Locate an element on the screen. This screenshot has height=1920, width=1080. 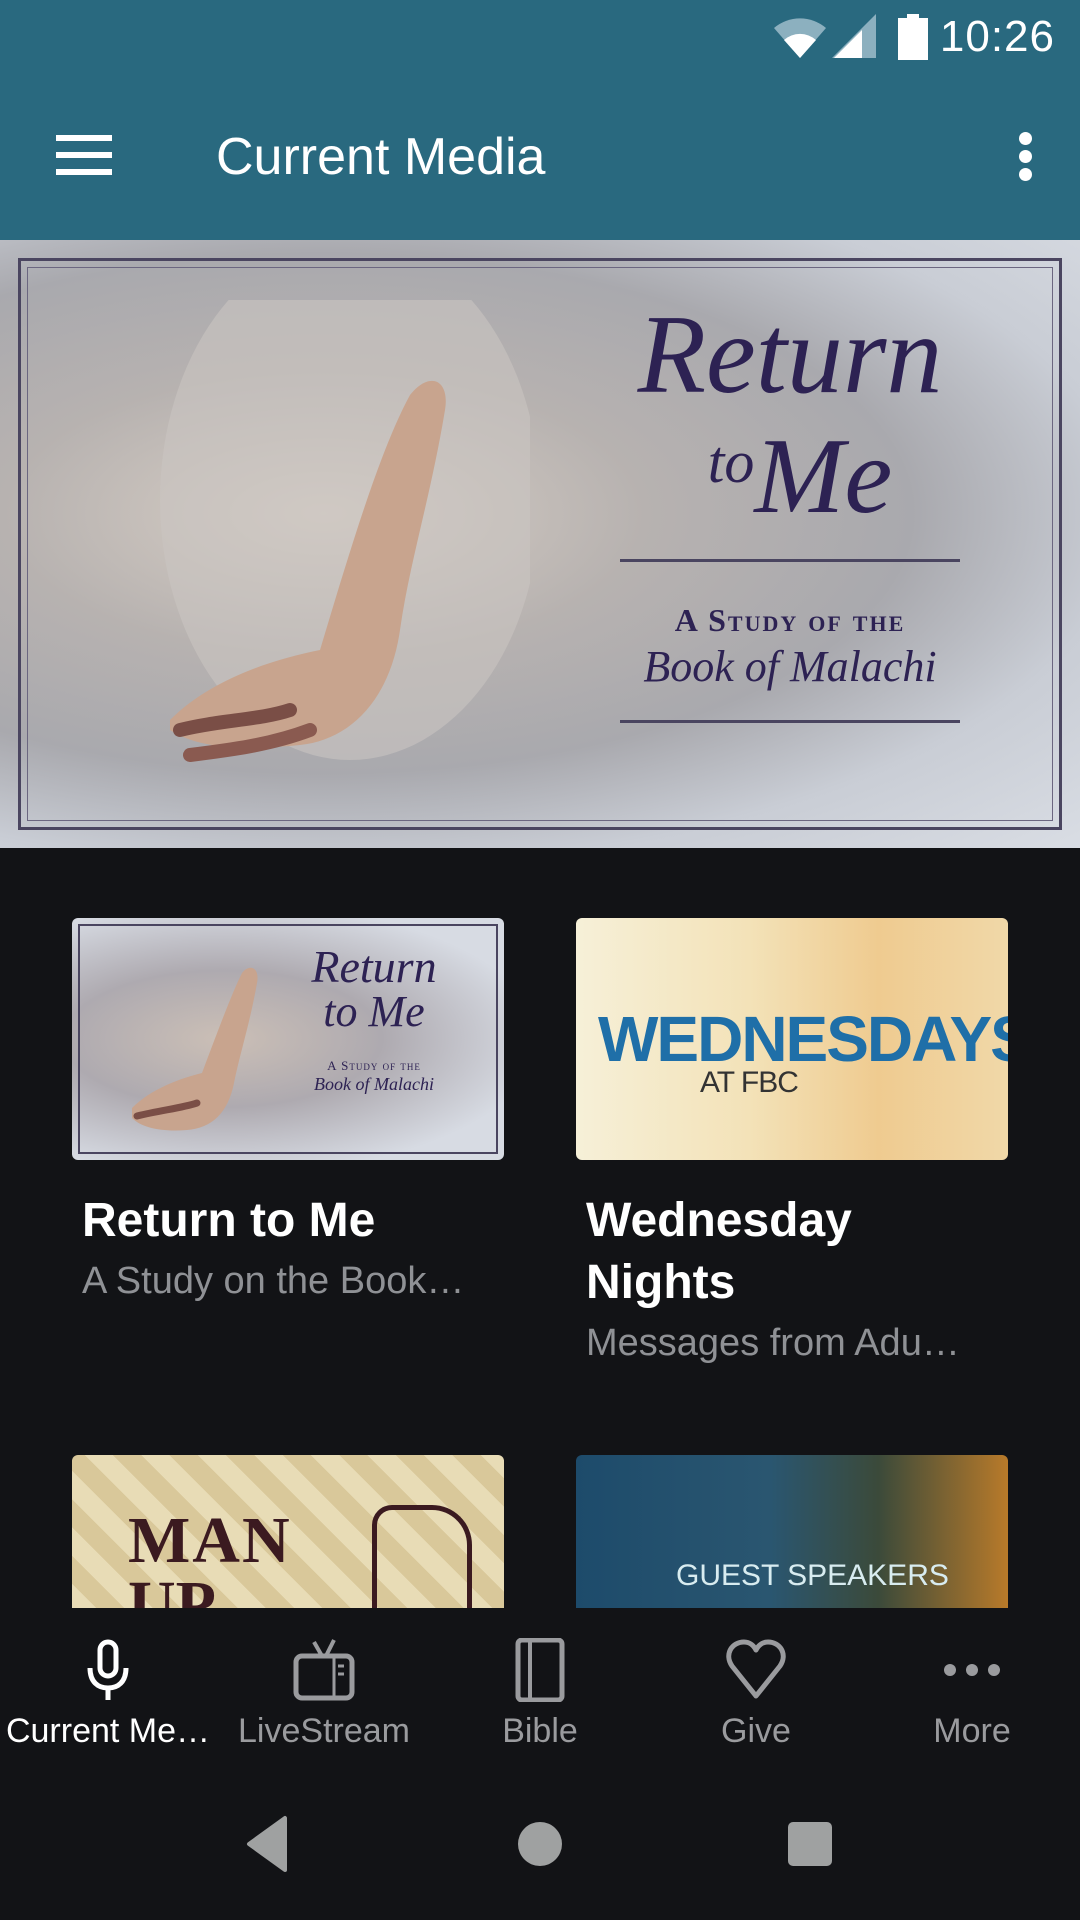
tab-give: Give is located at coordinates (756, 1689).